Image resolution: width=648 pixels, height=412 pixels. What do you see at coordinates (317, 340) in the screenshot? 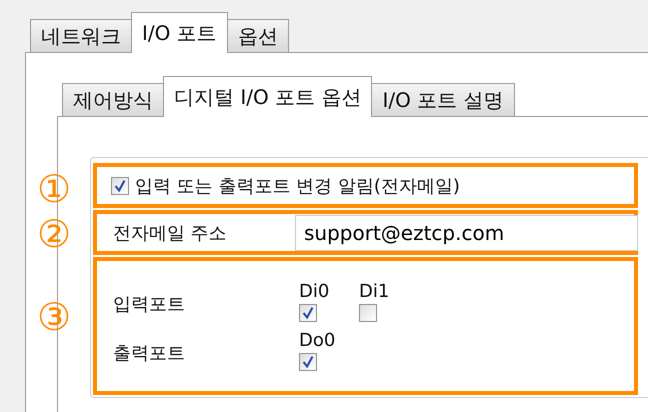
I see `port-name: Do0` at bounding box center [317, 340].